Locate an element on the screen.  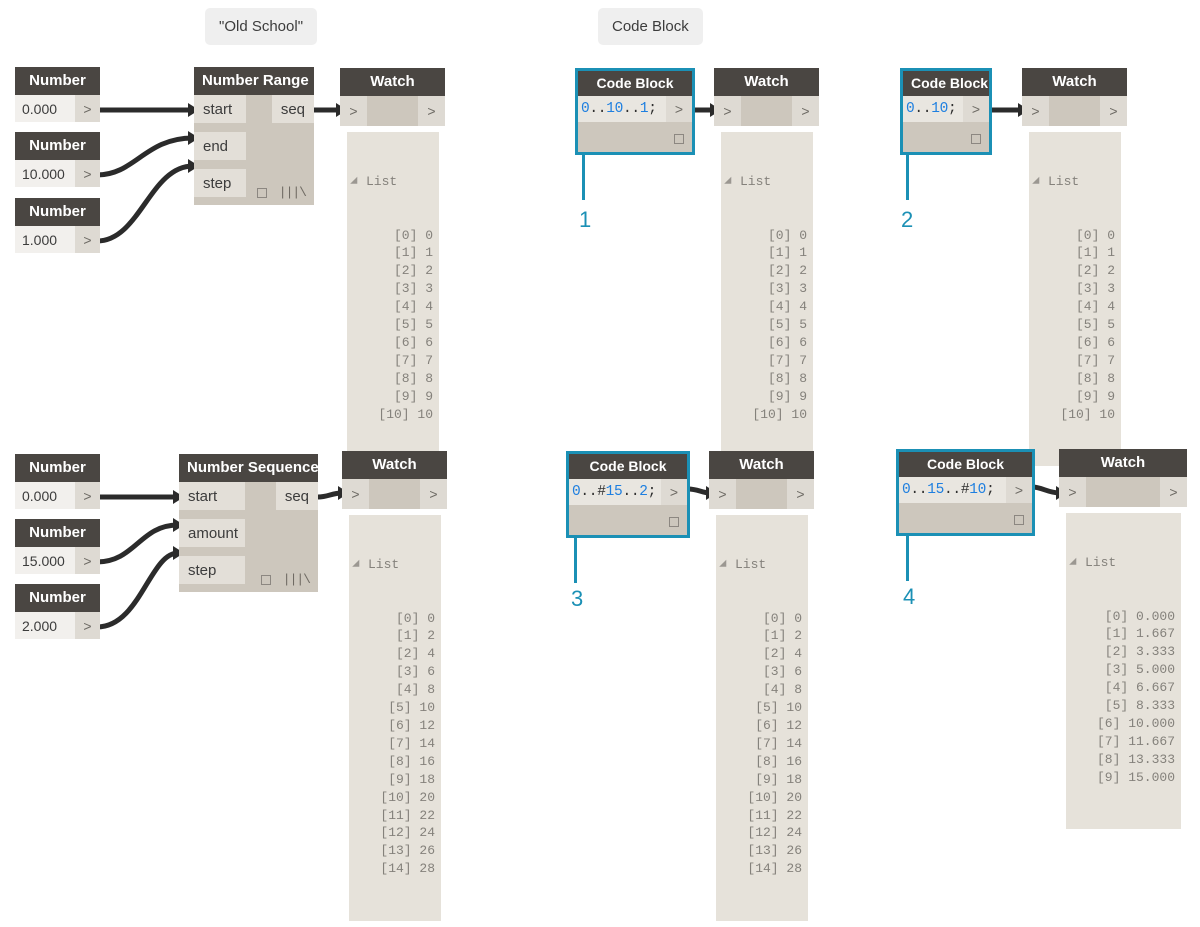
code-input: 0.. 15 ..# 10; is located at coordinates (952, 490).